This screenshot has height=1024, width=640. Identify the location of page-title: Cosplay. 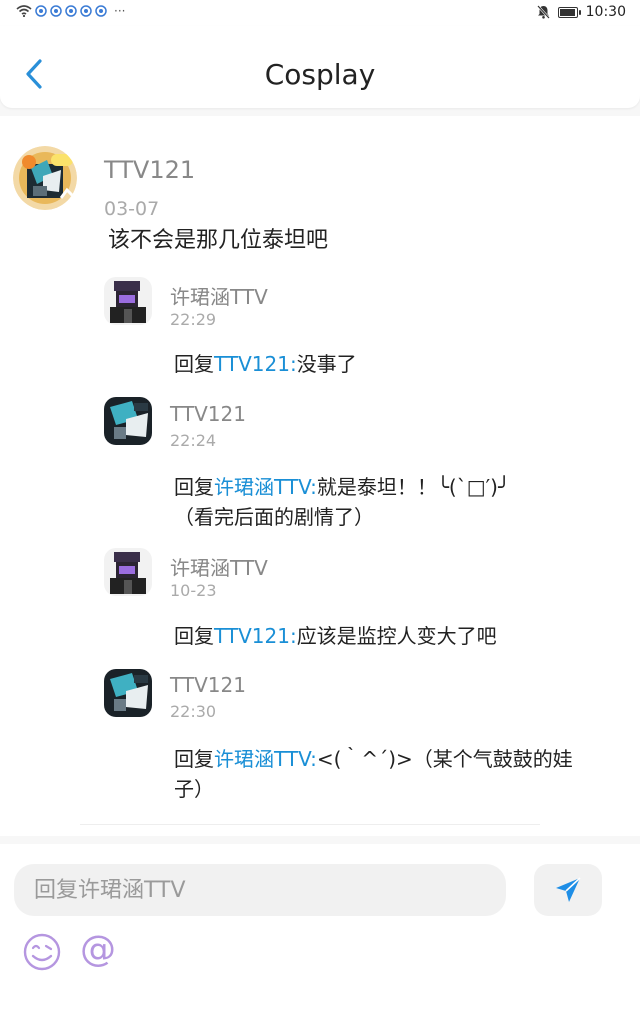
(320, 74).